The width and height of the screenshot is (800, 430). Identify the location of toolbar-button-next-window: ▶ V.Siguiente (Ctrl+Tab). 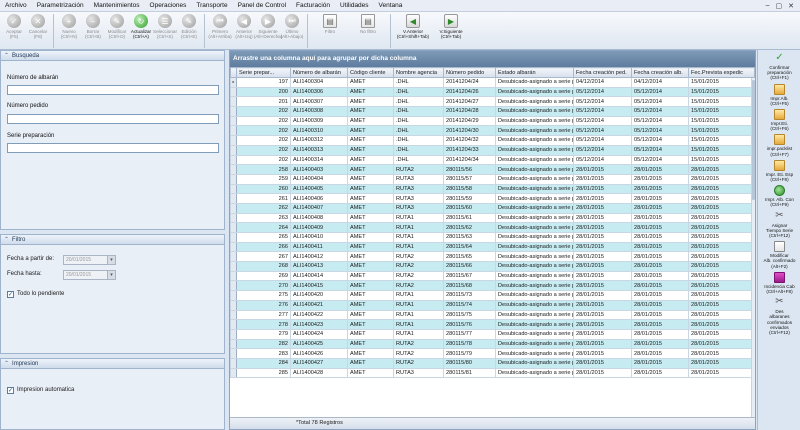
(451, 30).